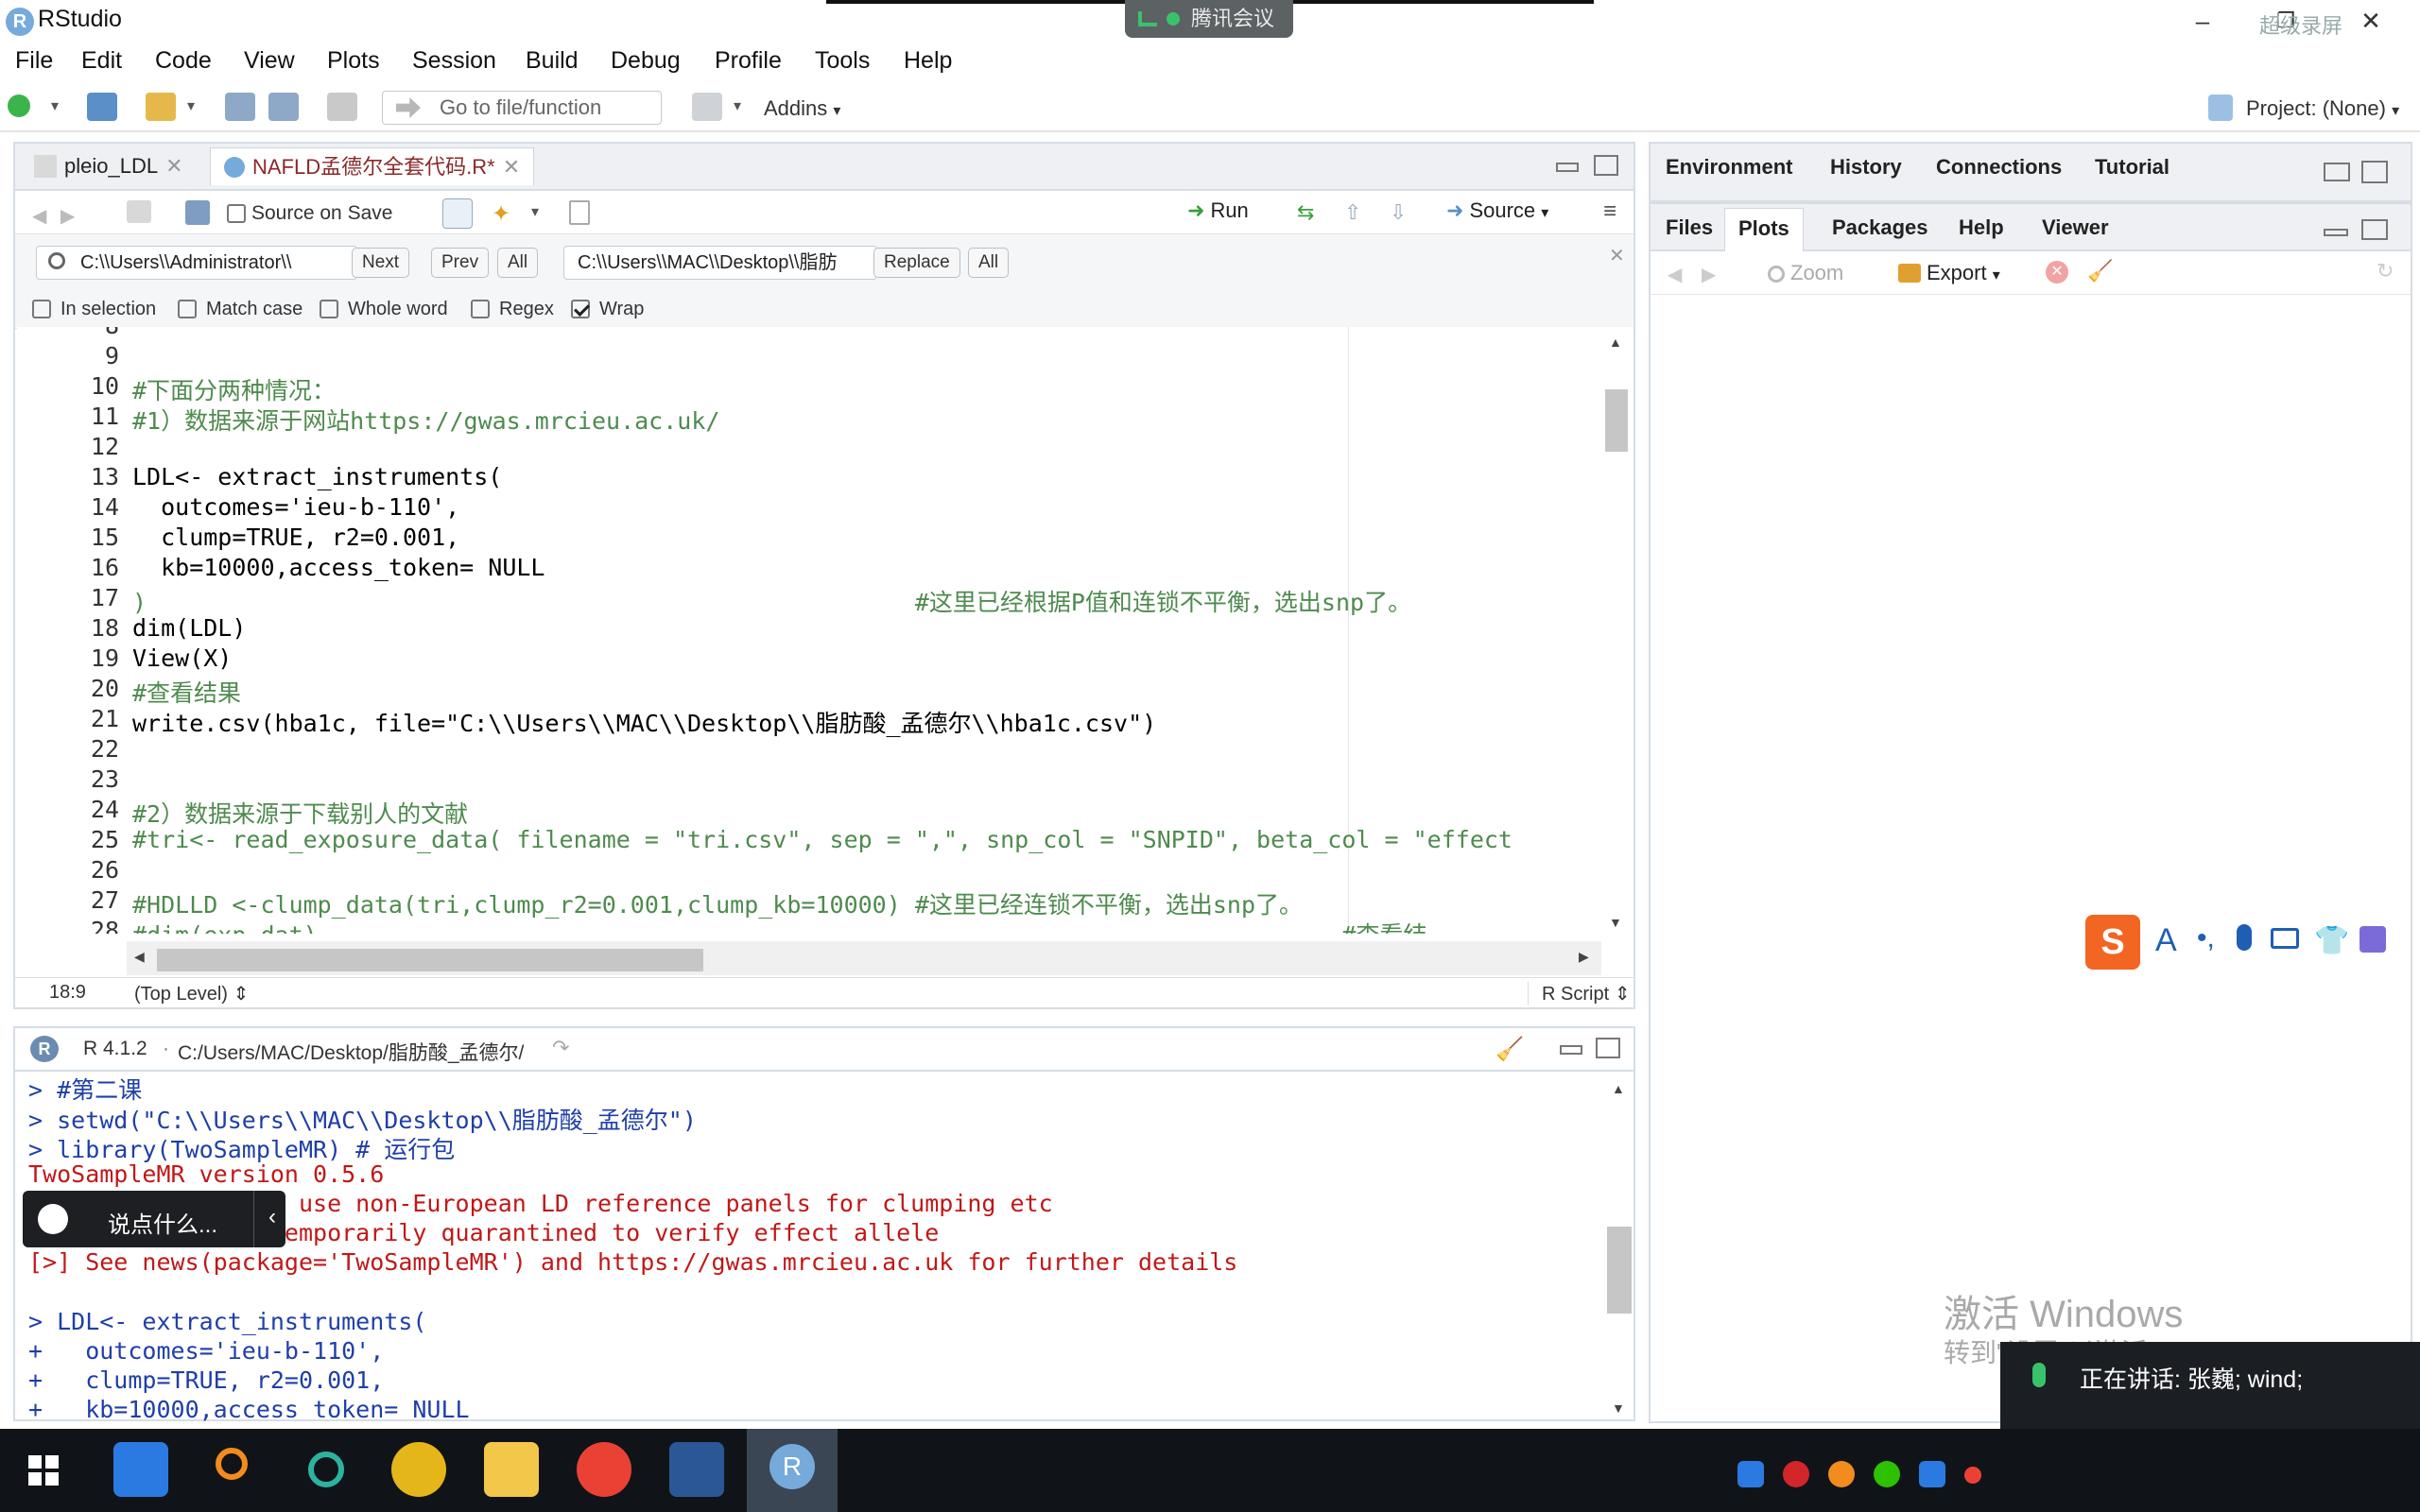 Image resolution: width=2420 pixels, height=1512 pixels. What do you see at coordinates (39, 216) in the screenshot?
I see `back-icon: ◀` at bounding box center [39, 216].